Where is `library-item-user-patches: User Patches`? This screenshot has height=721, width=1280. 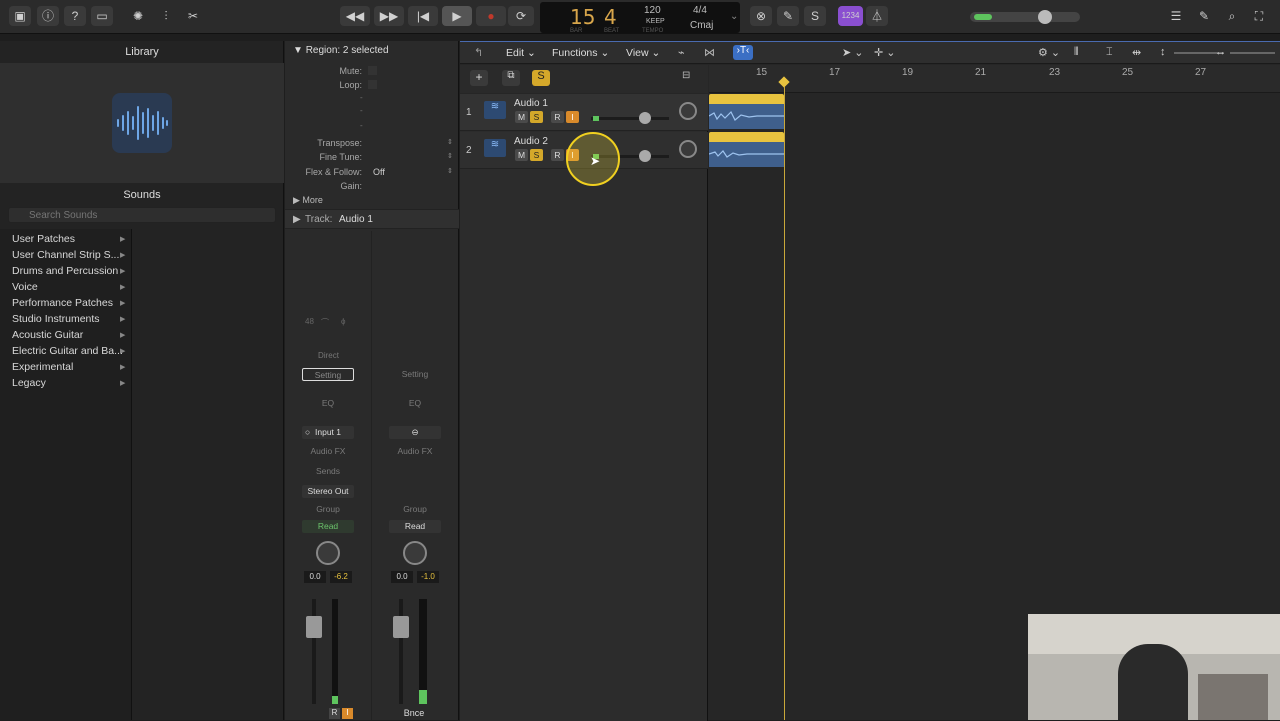
library-item-user-patches: User Patches is located at coordinates (71, 239).